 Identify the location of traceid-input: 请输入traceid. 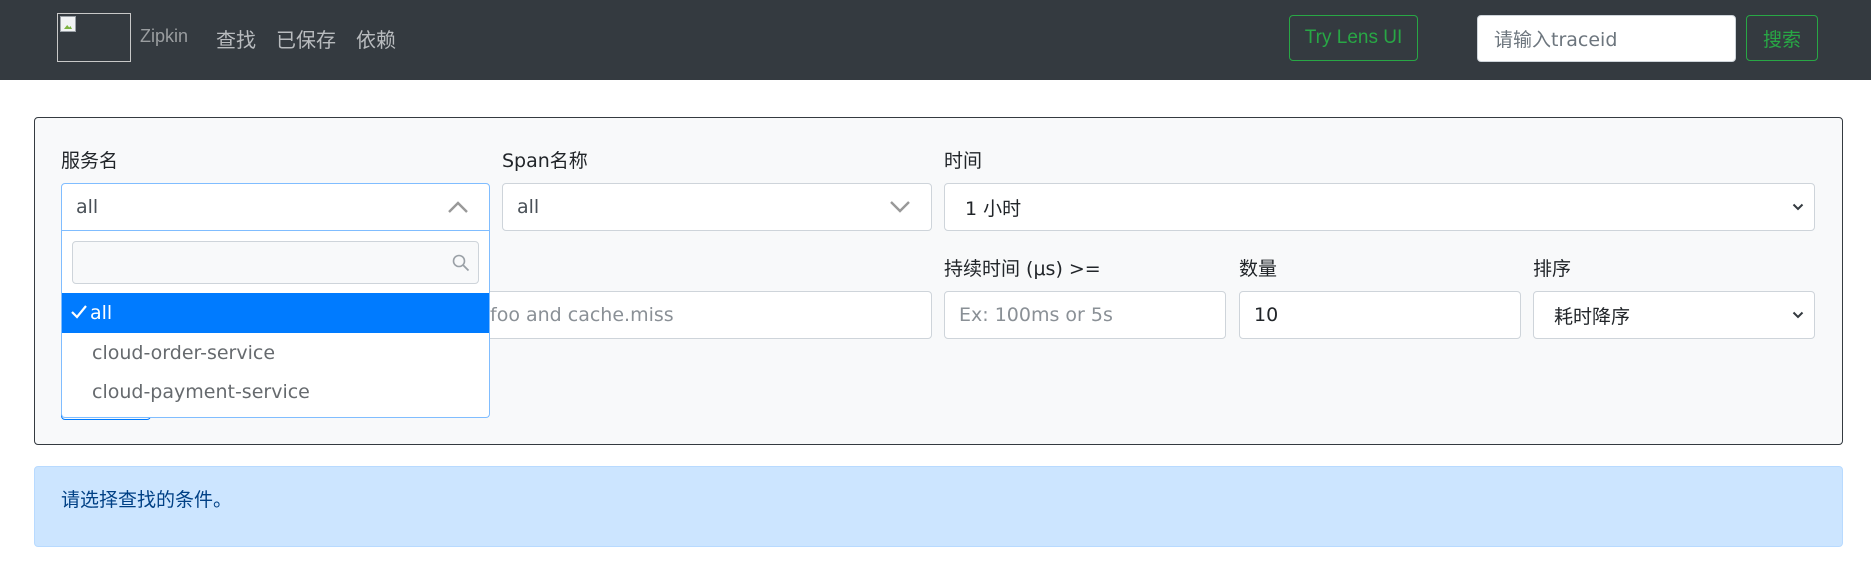
(1606, 38).